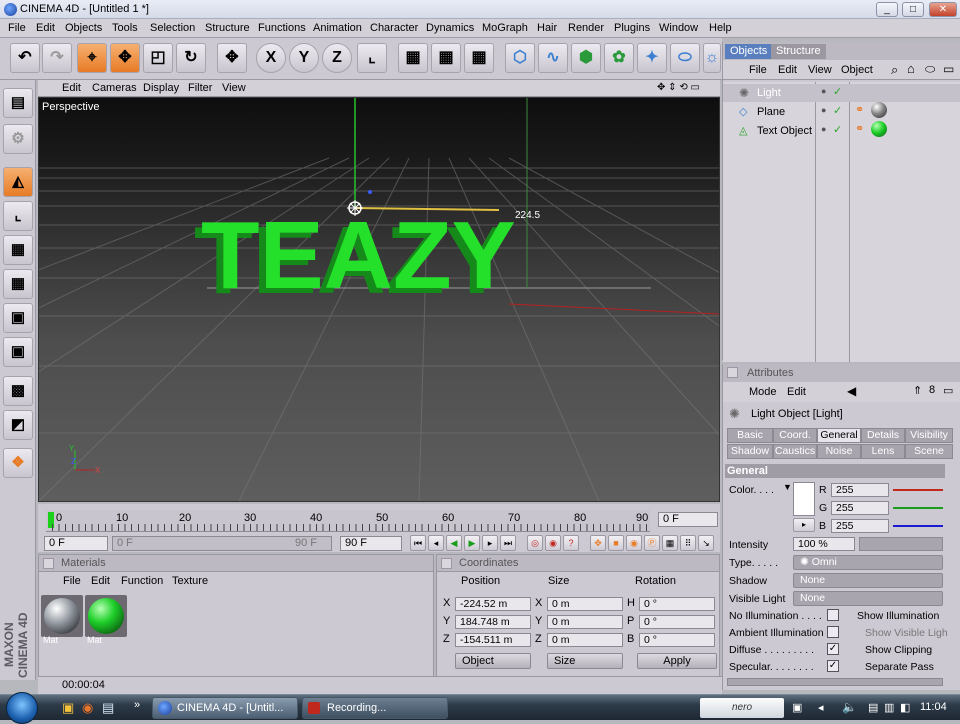  What do you see at coordinates (585, 622) in the screenshot?
I see `size-y-field: 0 m` at bounding box center [585, 622].